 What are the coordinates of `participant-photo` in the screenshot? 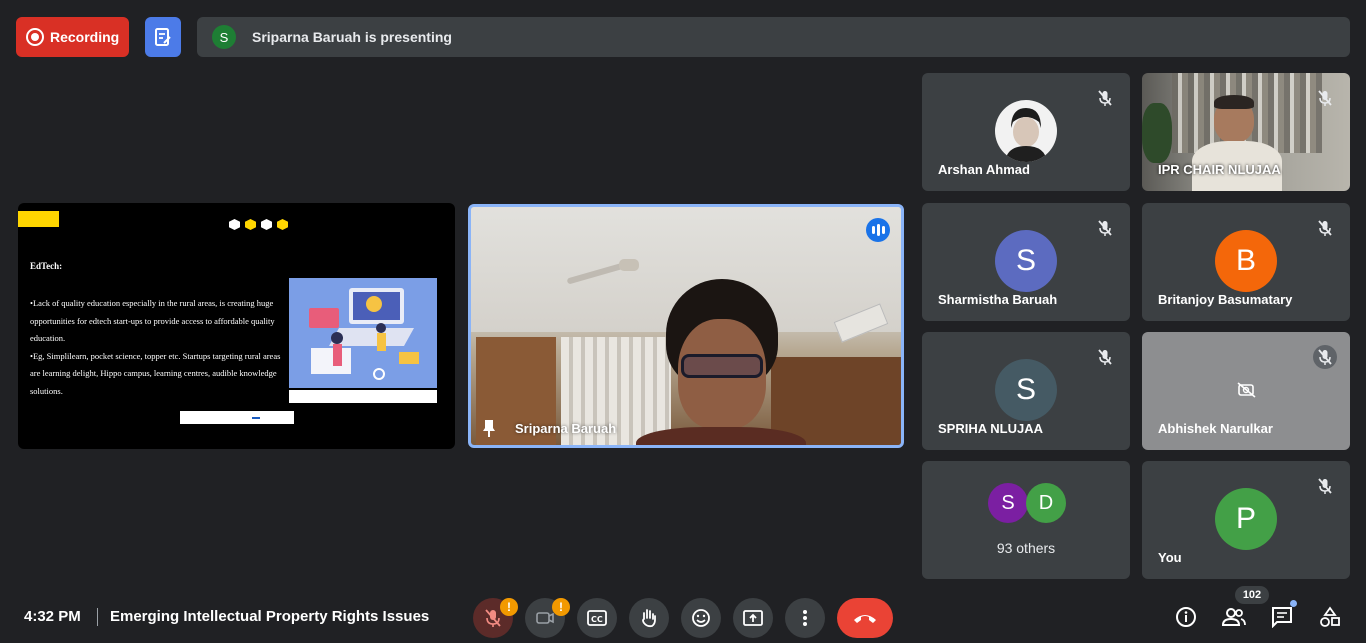 It's located at (1026, 131).